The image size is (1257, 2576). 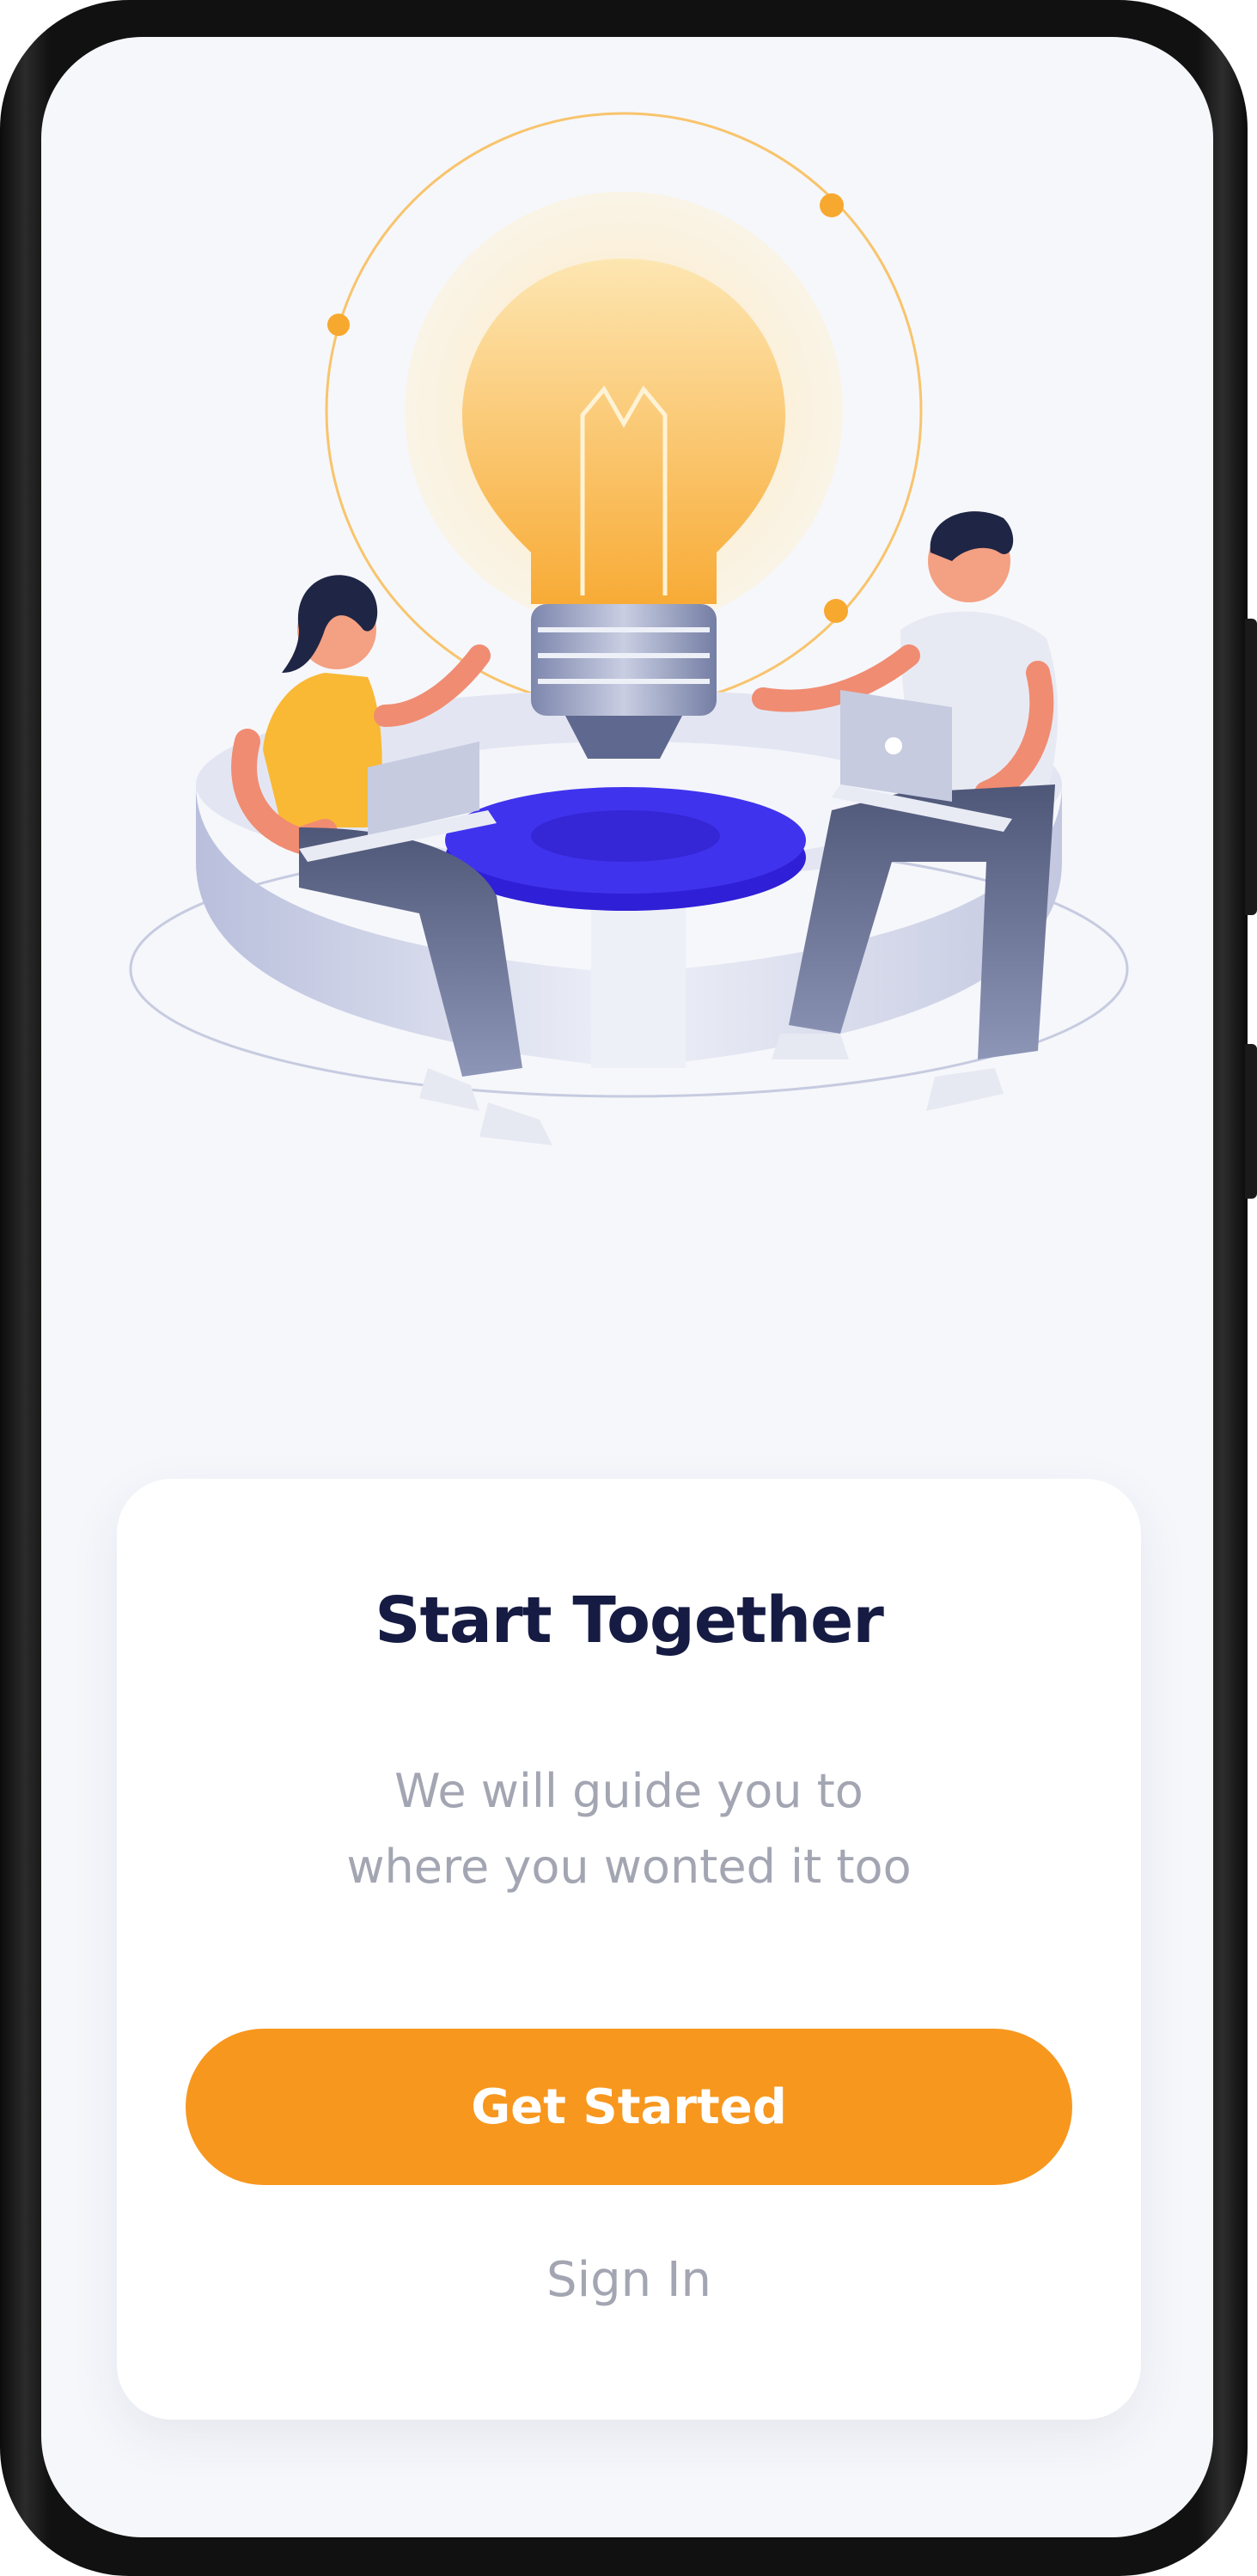 I want to click on volume-button, so click(x=1251, y=1121).